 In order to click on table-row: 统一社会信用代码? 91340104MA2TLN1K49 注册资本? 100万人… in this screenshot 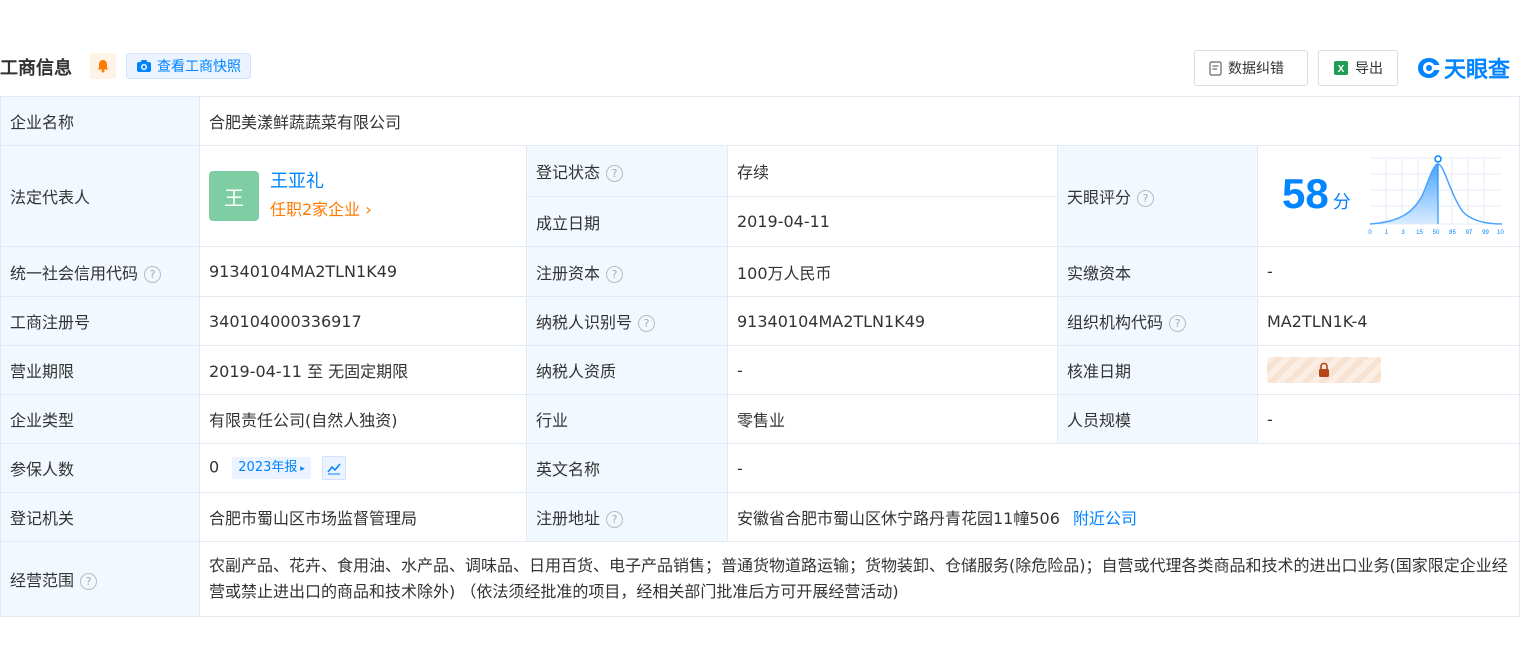, I will do `click(760, 271)`.